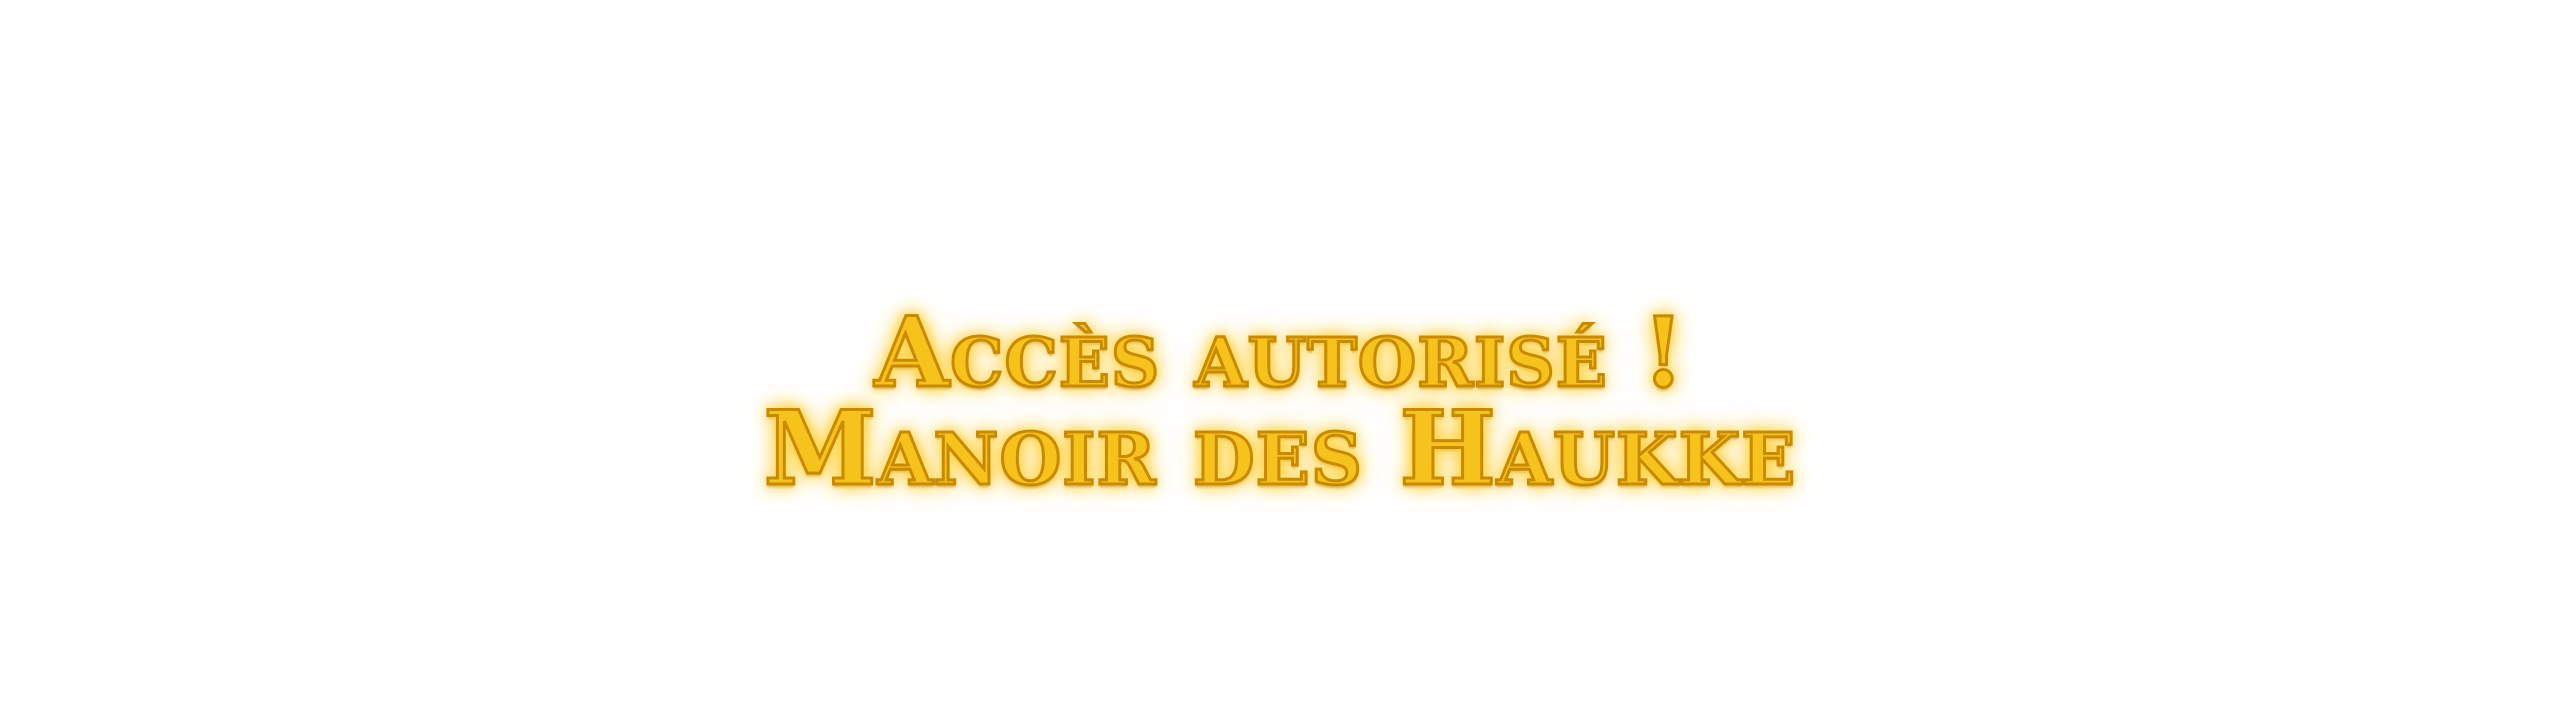  Describe the element at coordinates (1279, 352) in the screenshot. I see `access-granted-title: Accès autorisé !` at that location.